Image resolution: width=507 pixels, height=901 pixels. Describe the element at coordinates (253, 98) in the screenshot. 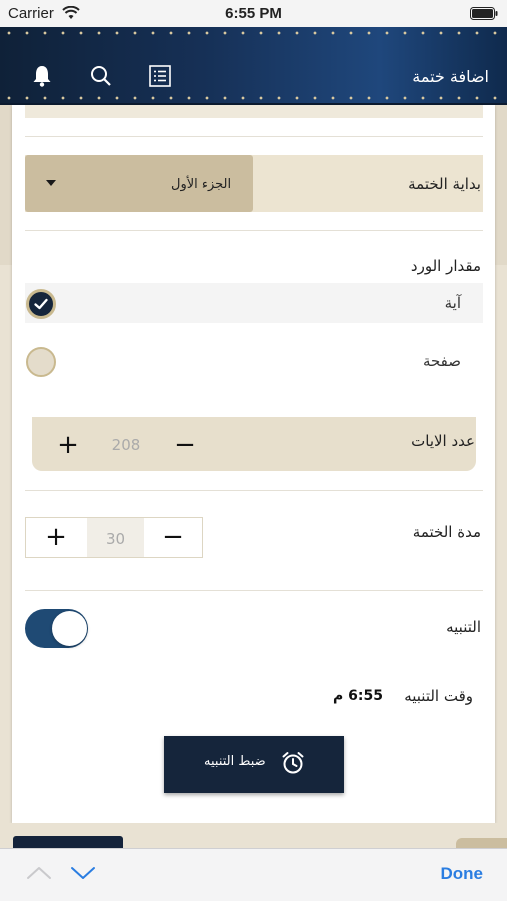

I see `header-decoration-bottom` at that location.